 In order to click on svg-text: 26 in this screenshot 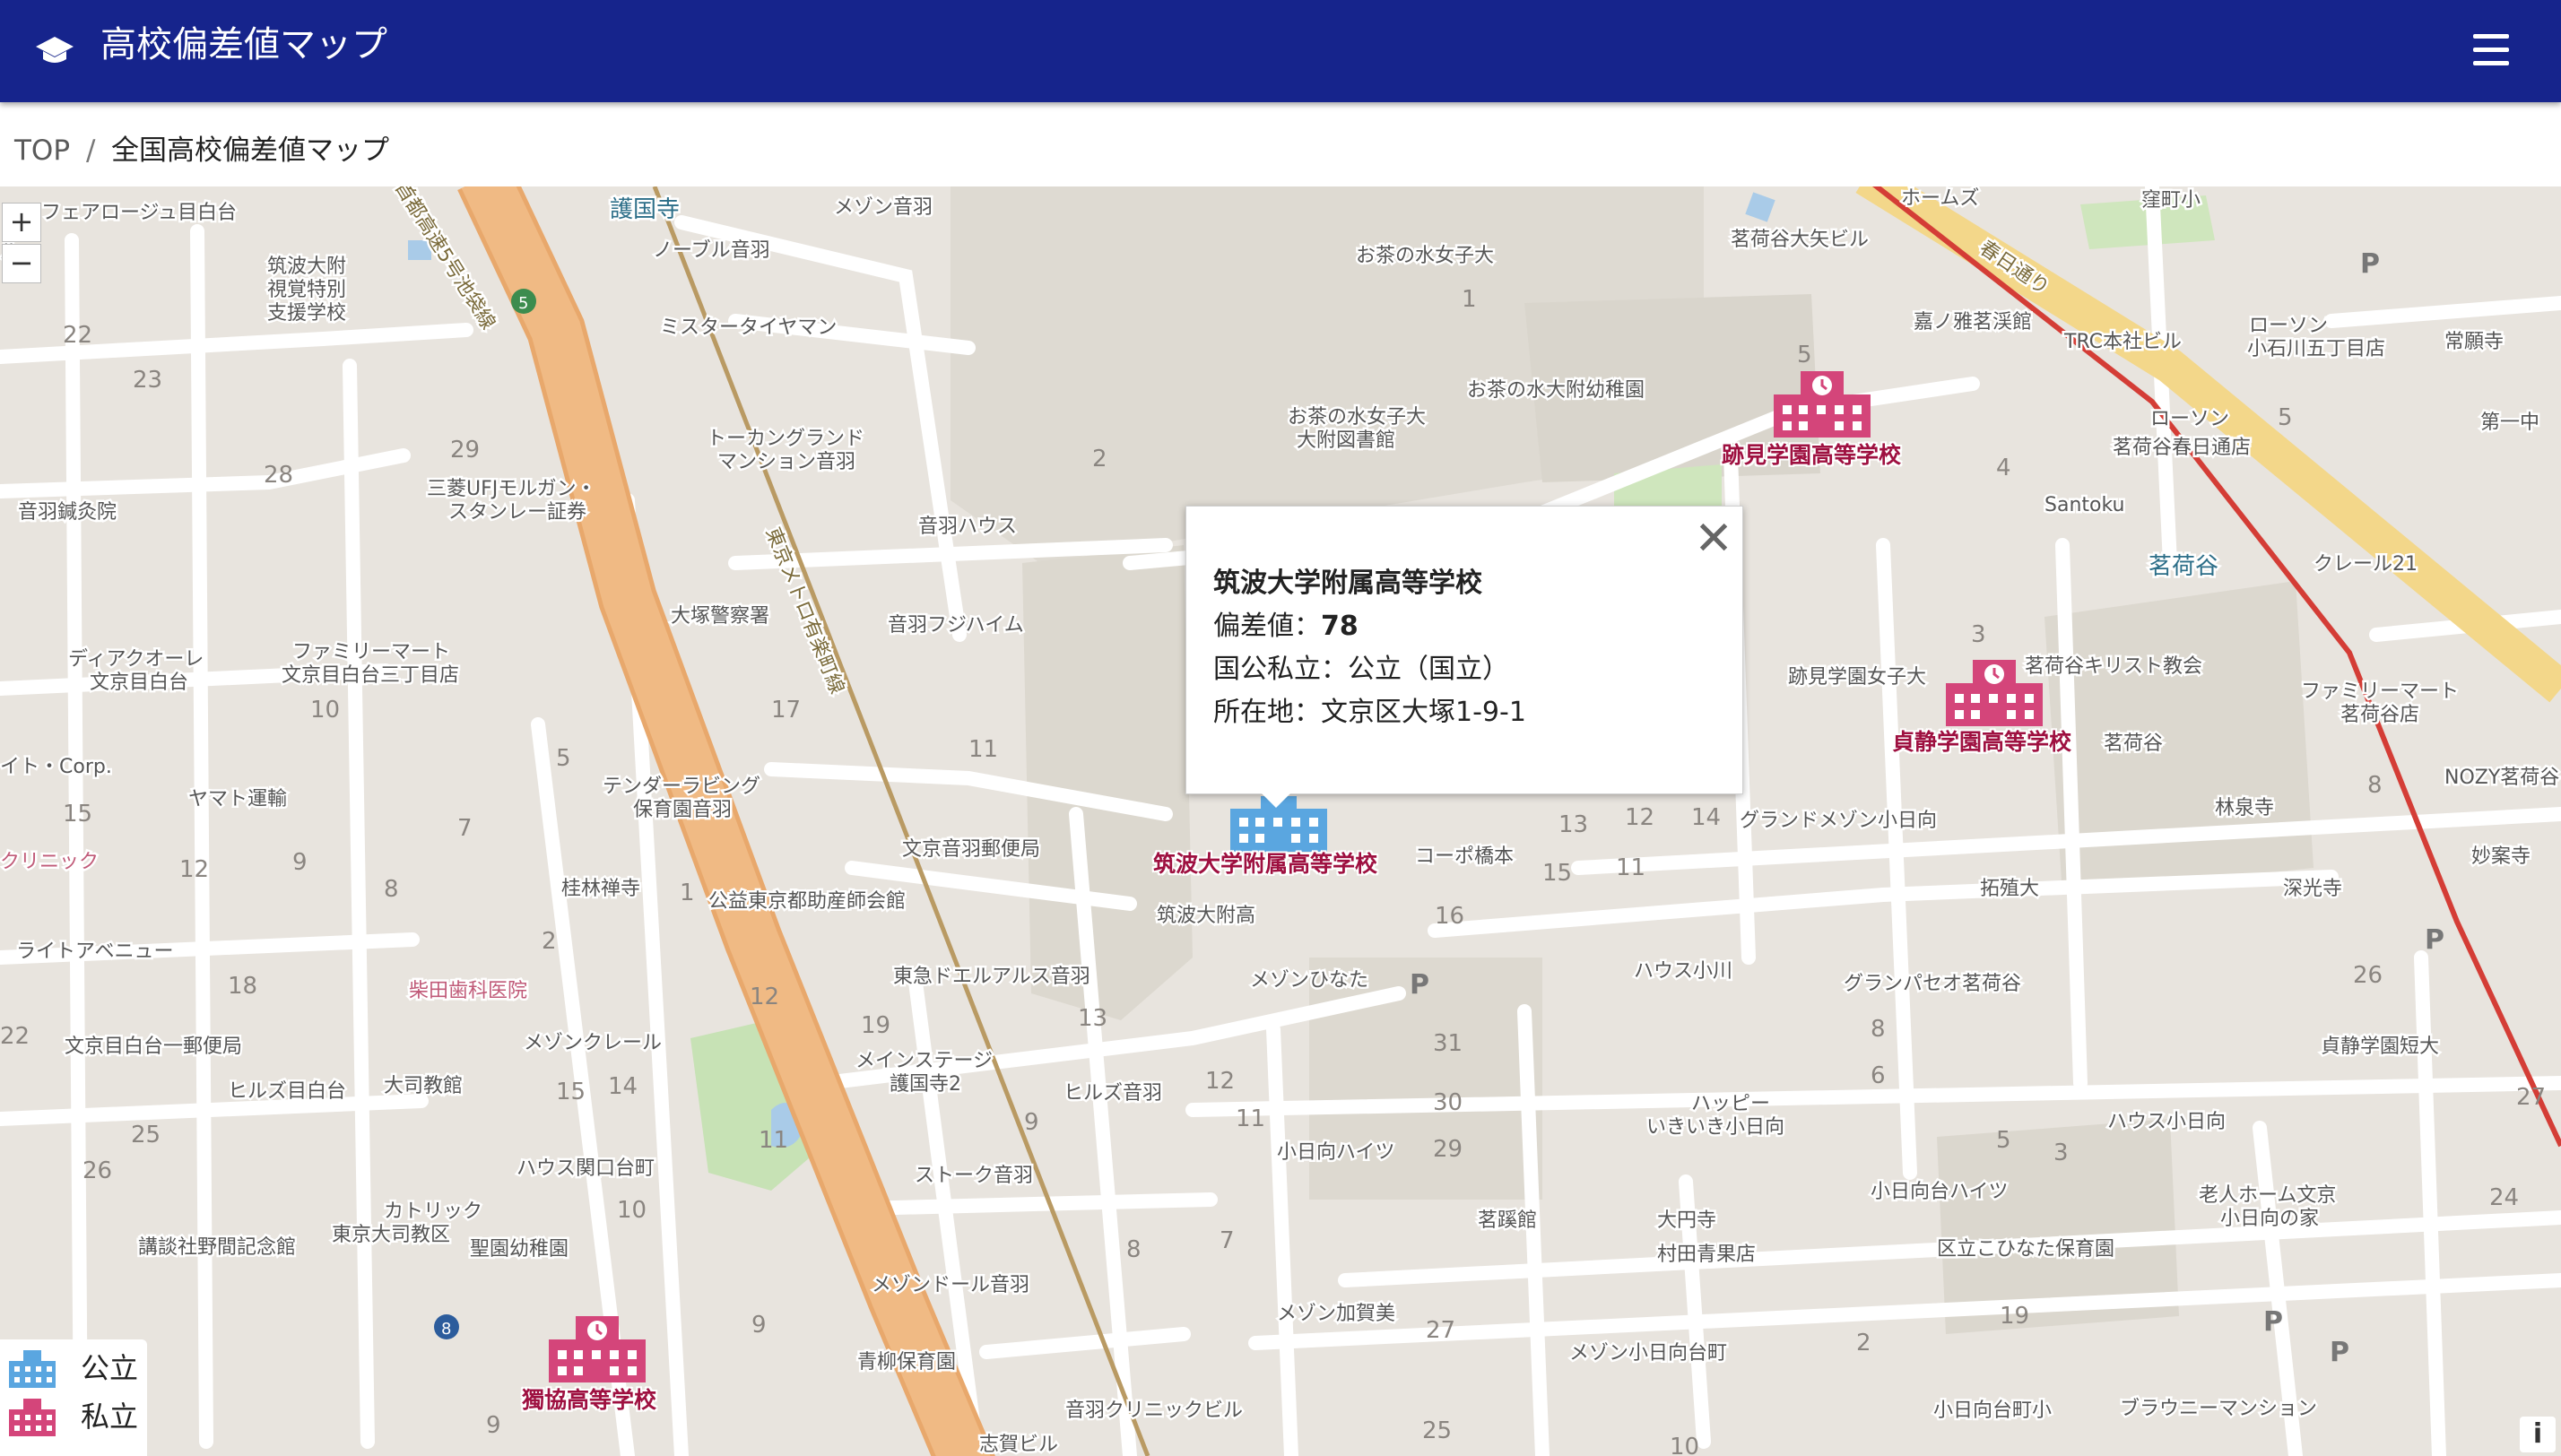, I will do `click(97, 1170)`.